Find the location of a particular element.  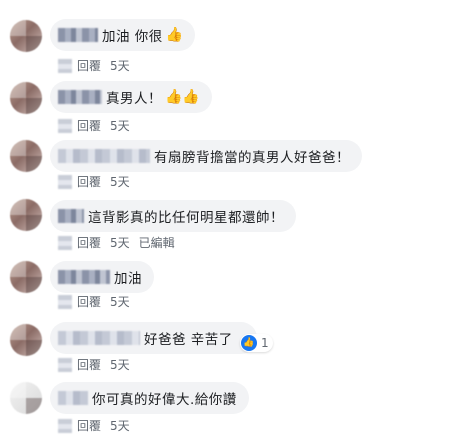

thumbs-up-emoji-icon: 👍👍 is located at coordinates (182, 97).